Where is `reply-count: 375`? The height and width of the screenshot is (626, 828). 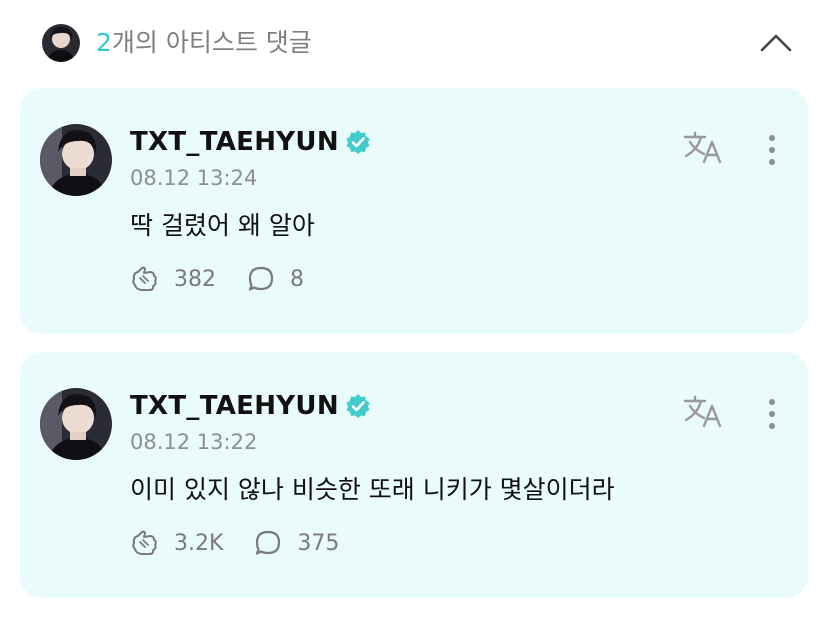 reply-count: 375 is located at coordinates (318, 543).